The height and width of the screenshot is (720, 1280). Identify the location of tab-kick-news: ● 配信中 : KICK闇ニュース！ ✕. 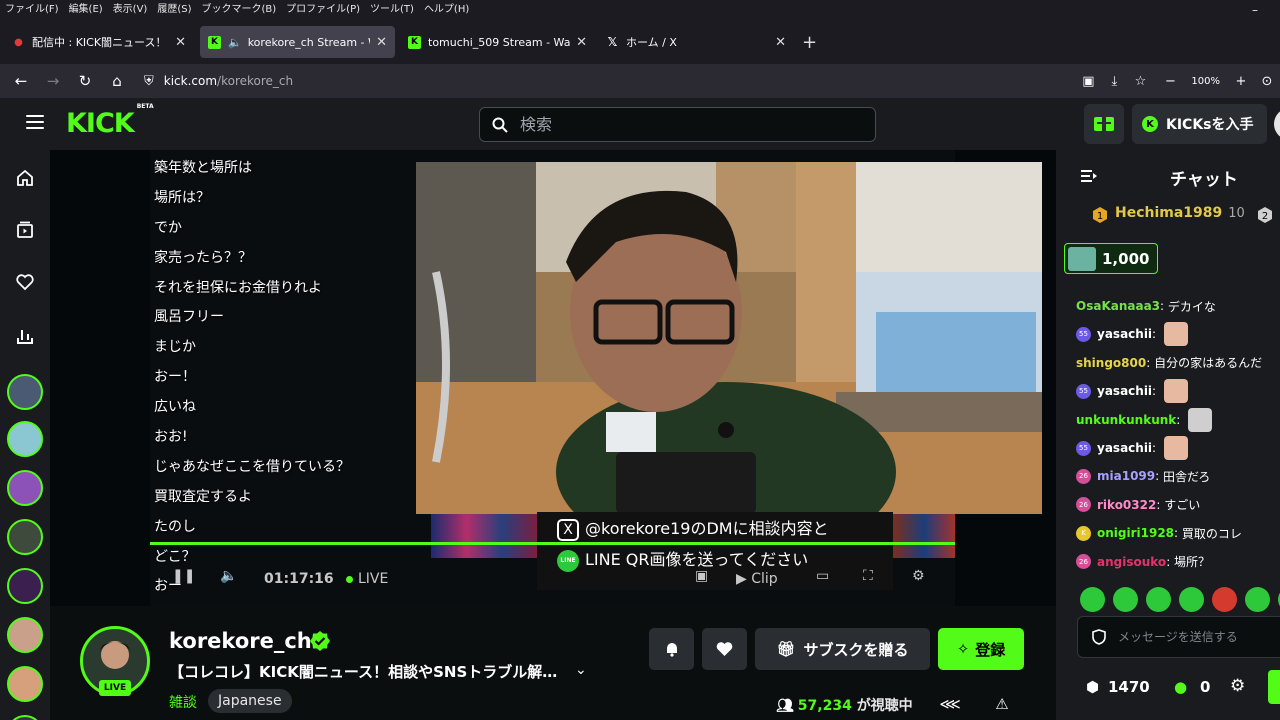
(99, 42).